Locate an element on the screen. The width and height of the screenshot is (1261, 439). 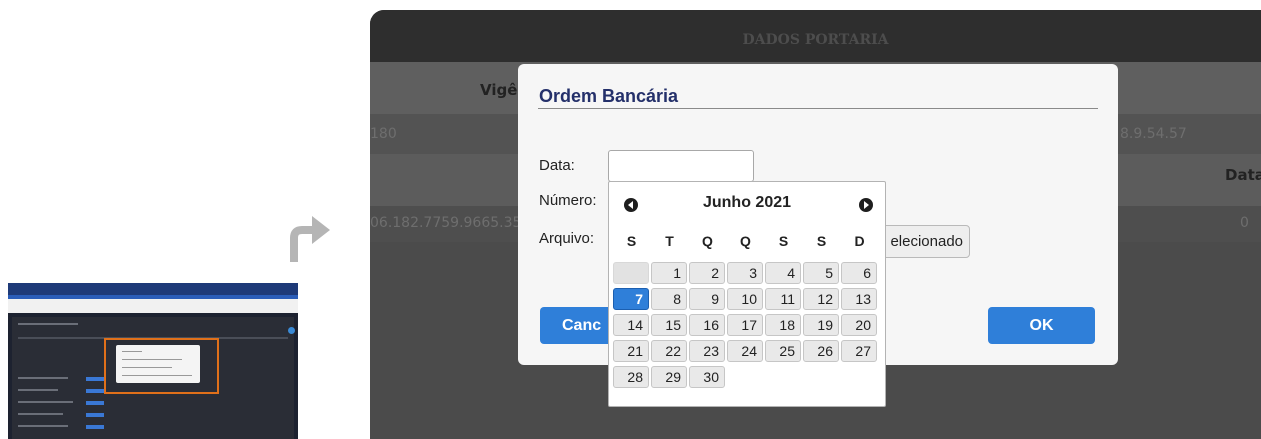
thumb-top-bar is located at coordinates (153, 289).